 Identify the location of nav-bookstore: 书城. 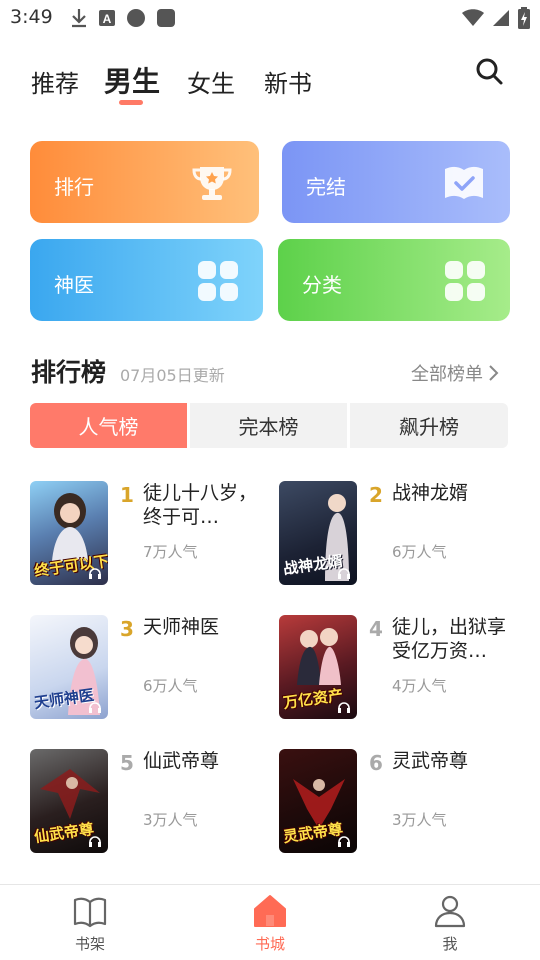
(270, 925).